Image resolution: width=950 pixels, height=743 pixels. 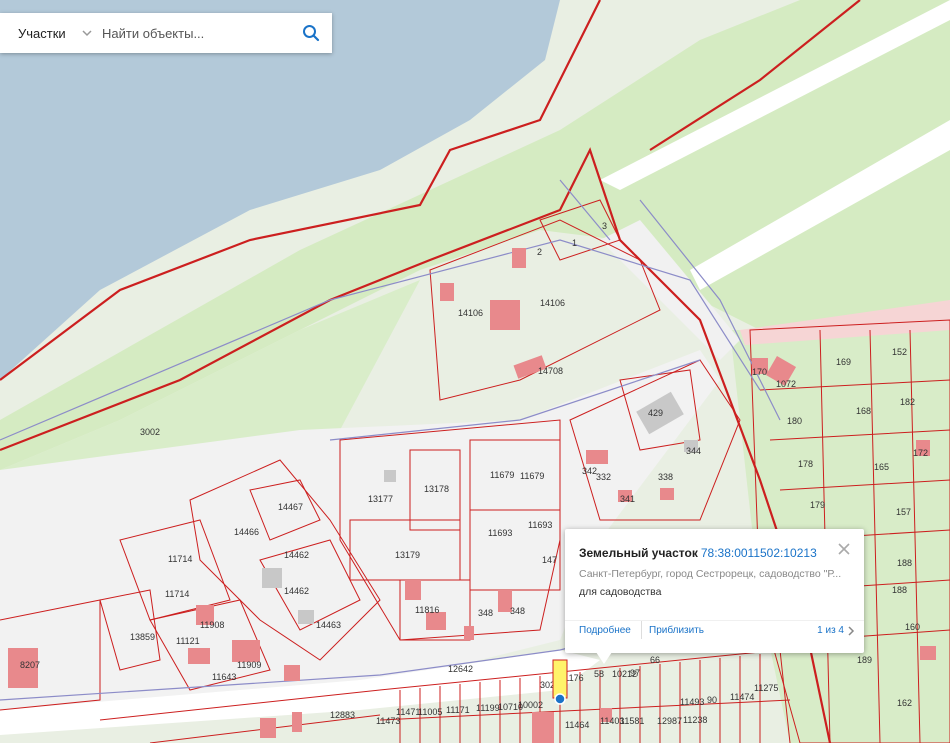 What do you see at coordinates (530, 705) in the screenshot?
I see `plot-number-label: 10002` at bounding box center [530, 705].